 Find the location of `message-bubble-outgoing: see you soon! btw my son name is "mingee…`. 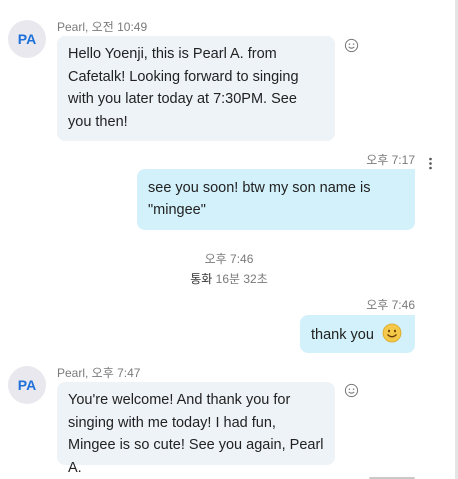

message-bubble-outgoing: see you soon! btw my son name is "mingee… is located at coordinates (276, 199).